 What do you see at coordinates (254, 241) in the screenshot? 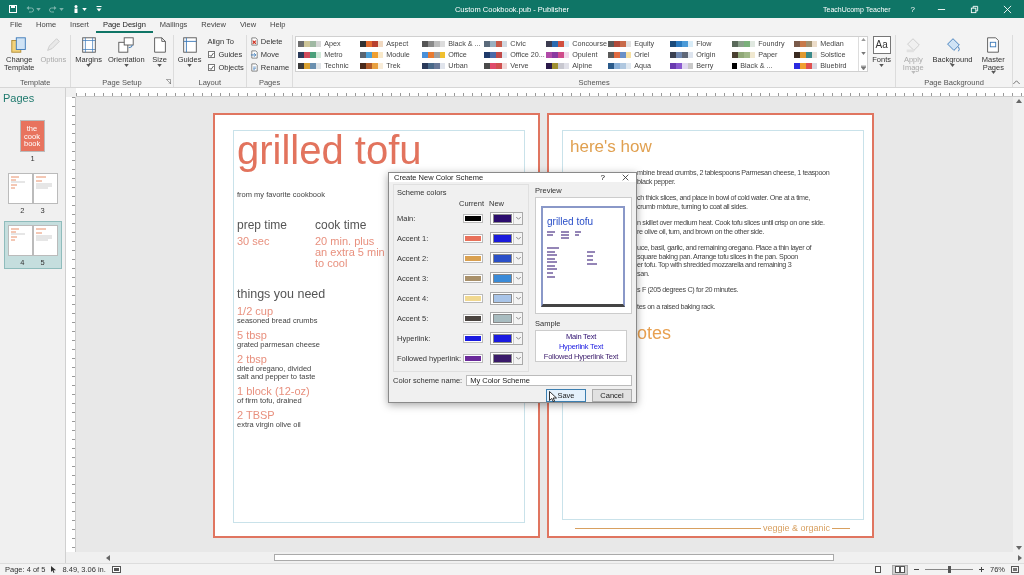
I see `time-value: 30 sec` at bounding box center [254, 241].